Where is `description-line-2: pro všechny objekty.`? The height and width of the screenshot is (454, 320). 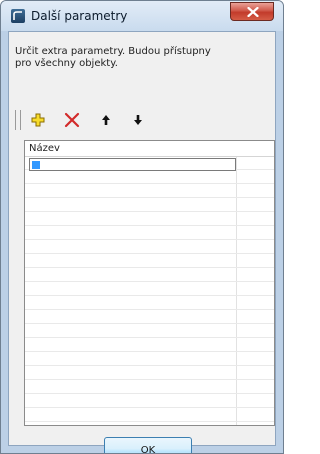 description-line-2: pro všechny objekty. is located at coordinates (66, 63).